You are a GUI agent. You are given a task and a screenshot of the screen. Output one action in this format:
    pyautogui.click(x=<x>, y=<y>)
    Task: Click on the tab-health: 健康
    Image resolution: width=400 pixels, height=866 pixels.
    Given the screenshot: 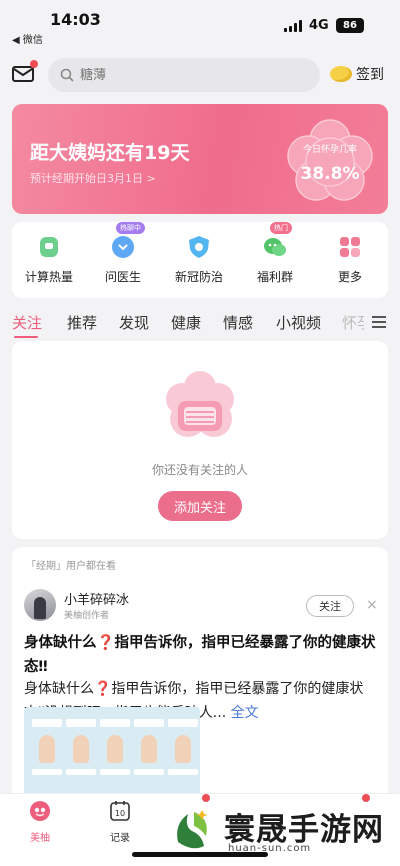 What is the action you would take?
    pyautogui.click(x=186, y=322)
    